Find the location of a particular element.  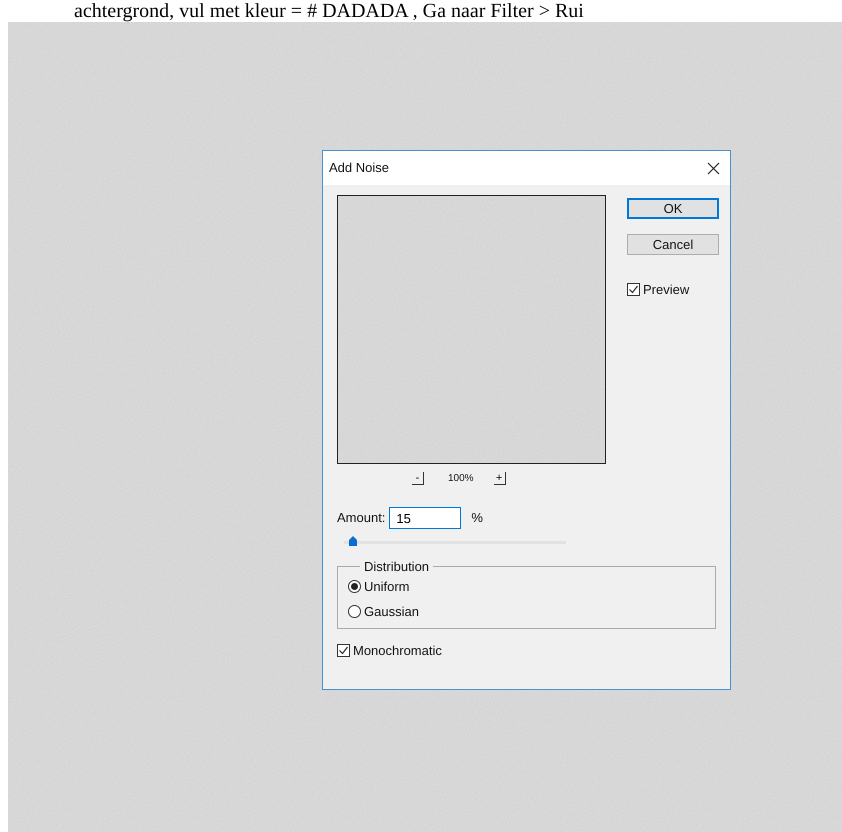

close-icon is located at coordinates (713, 168).